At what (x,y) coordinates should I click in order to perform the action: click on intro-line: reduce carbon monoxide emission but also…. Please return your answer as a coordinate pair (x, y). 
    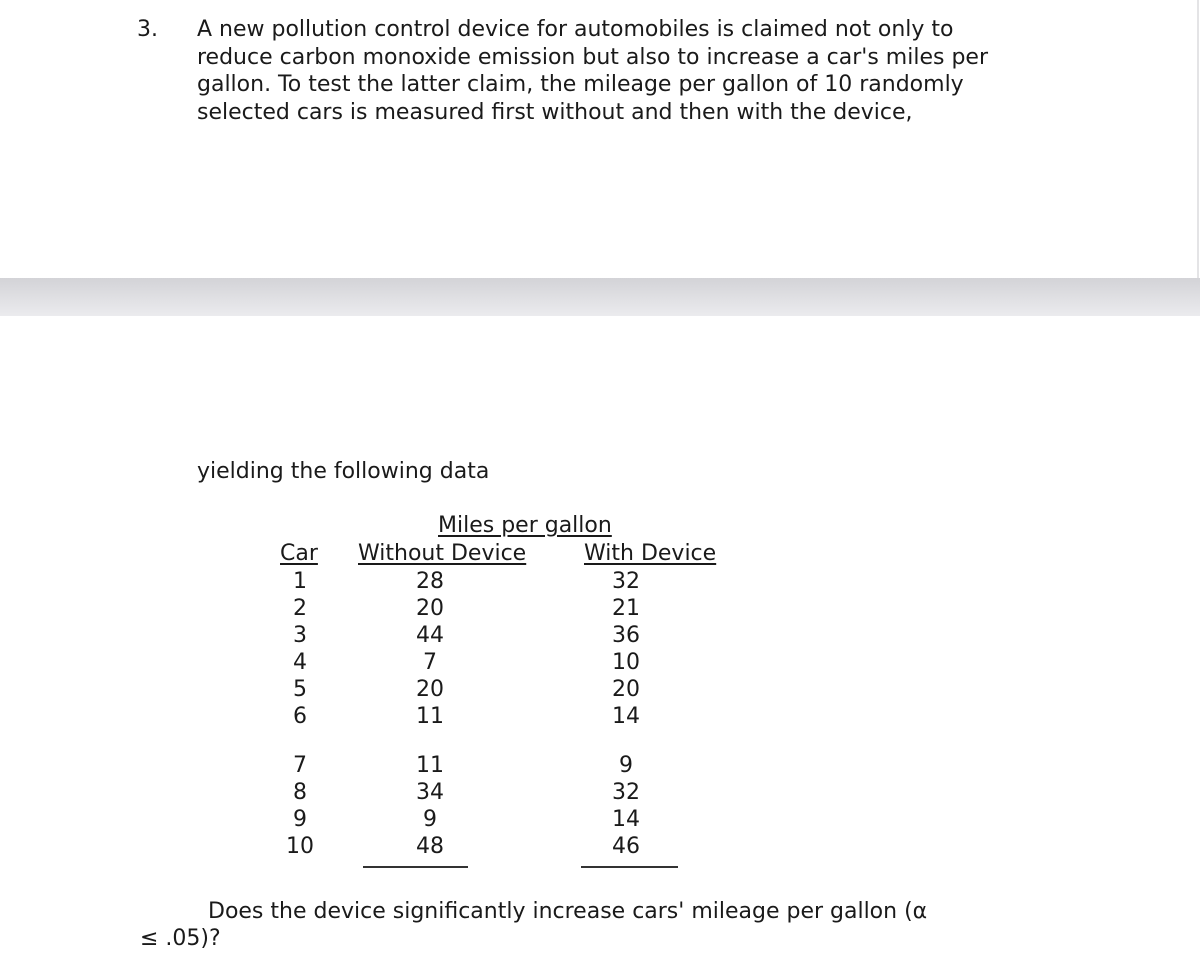
    Looking at the image, I should click on (592, 57).